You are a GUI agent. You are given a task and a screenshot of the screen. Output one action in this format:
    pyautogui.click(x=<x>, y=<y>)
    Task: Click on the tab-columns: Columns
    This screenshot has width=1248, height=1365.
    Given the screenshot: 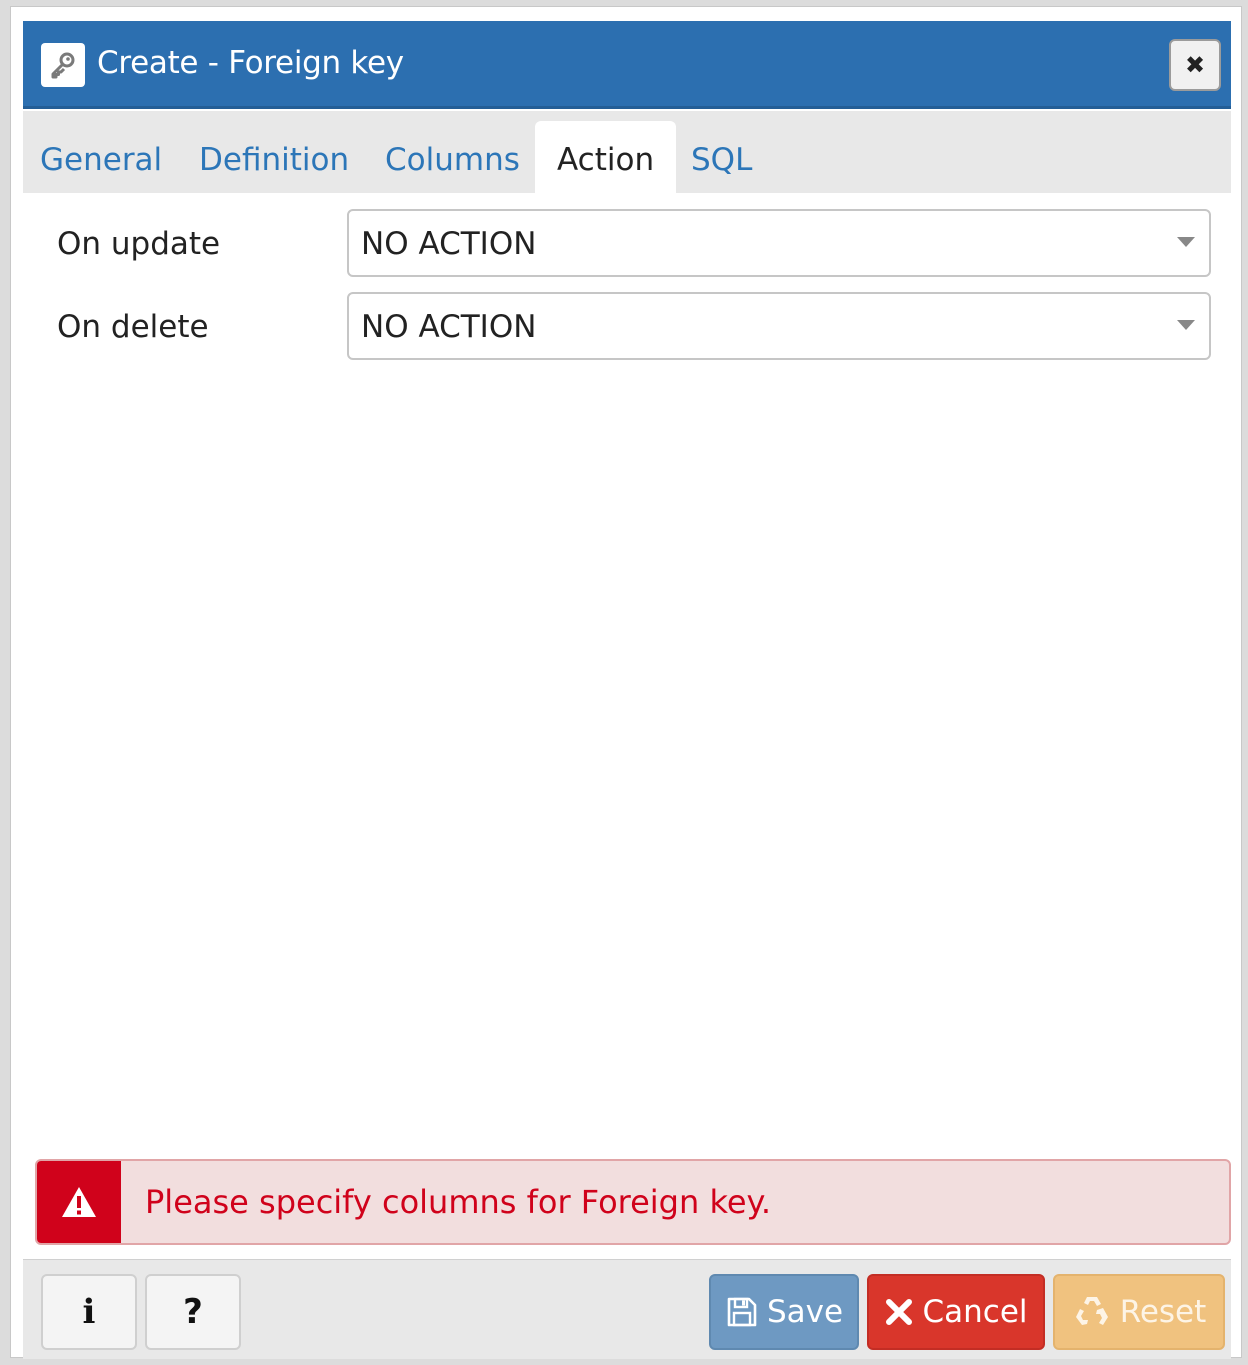 What is the action you would take?
    pyautogui.click(x=452, y=157)
    